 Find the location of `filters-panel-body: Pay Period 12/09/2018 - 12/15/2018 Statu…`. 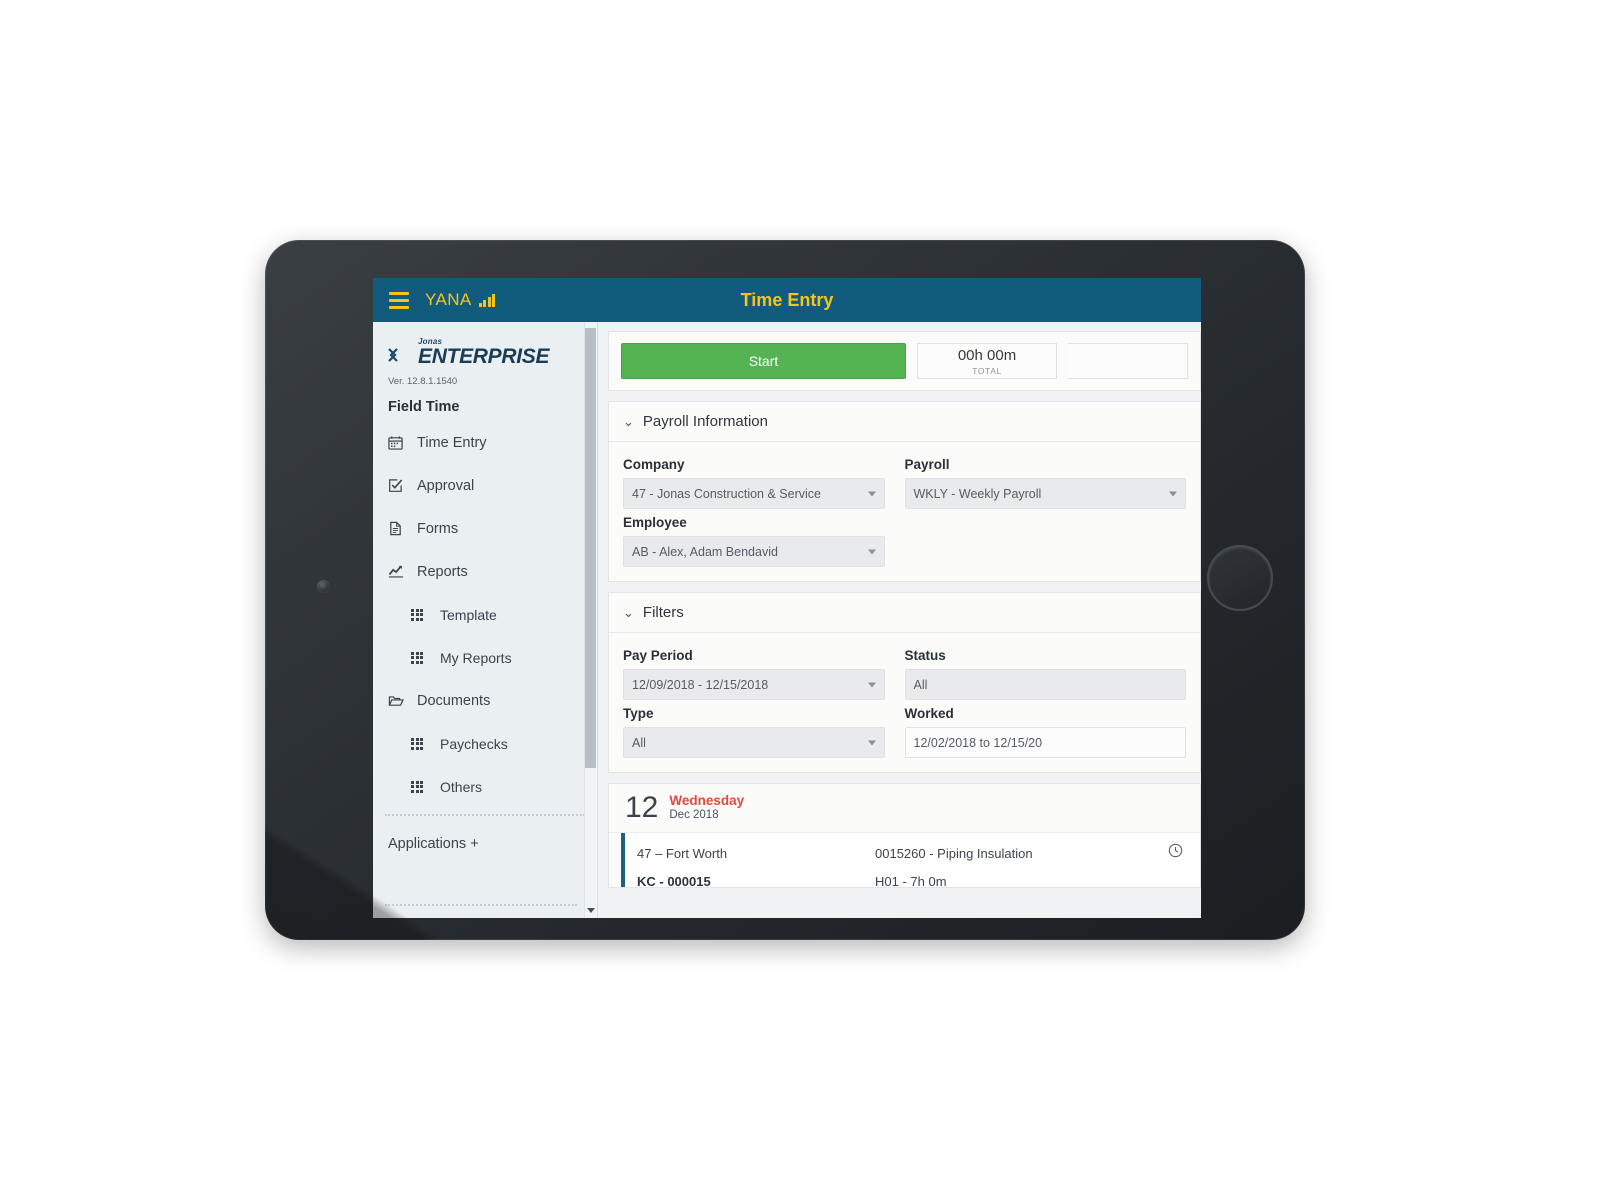

filters-panel-body: Pay Period 12/09/2018 - 12/15/2018 Statu… is located at coordinates (904, 702).